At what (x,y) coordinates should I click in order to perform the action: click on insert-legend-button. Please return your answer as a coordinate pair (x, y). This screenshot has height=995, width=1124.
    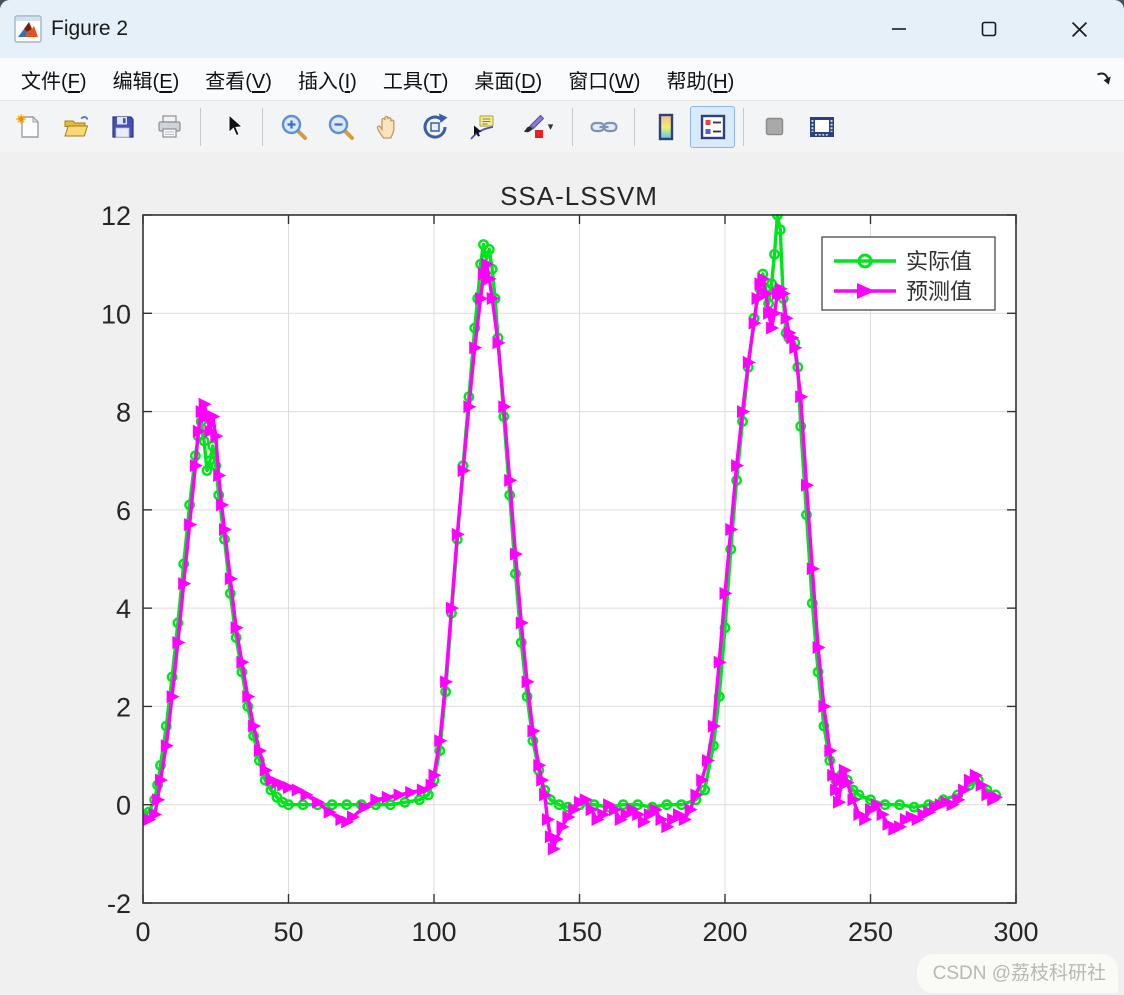
    Looking at the image, I should click on (712, 126).